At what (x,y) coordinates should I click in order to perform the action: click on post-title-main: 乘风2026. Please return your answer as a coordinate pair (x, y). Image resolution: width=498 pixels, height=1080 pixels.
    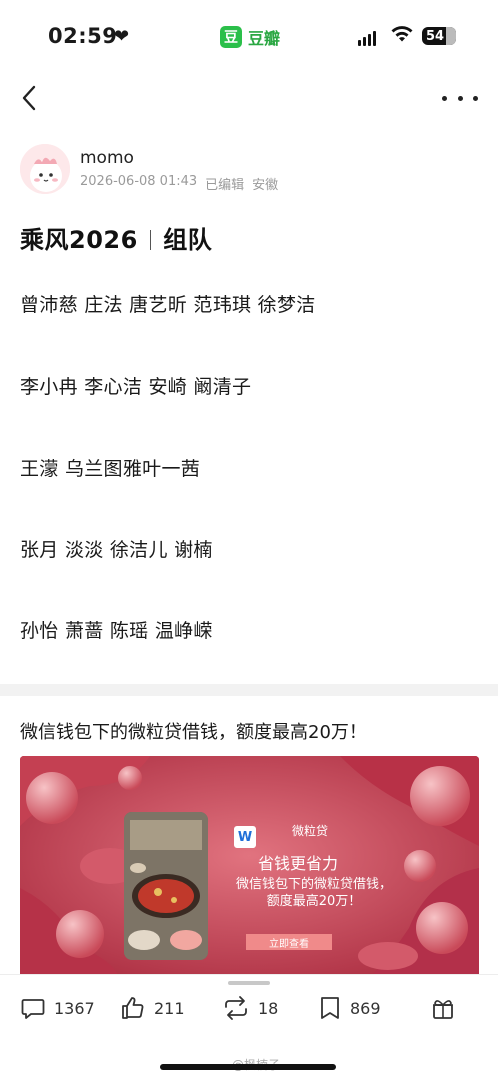
    Looking at the image, I should click on (79, 240).